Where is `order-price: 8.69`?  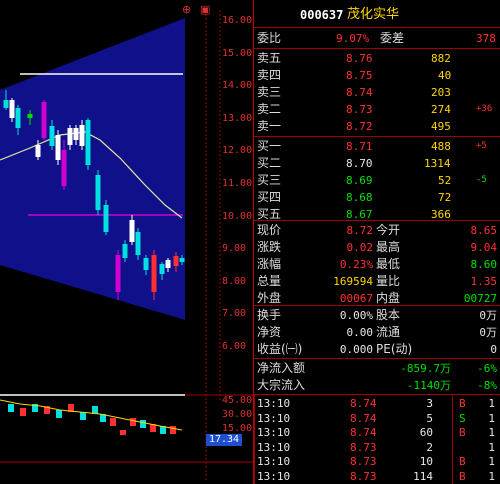
order-price: 8.69 is located at coordinates (359, 180).